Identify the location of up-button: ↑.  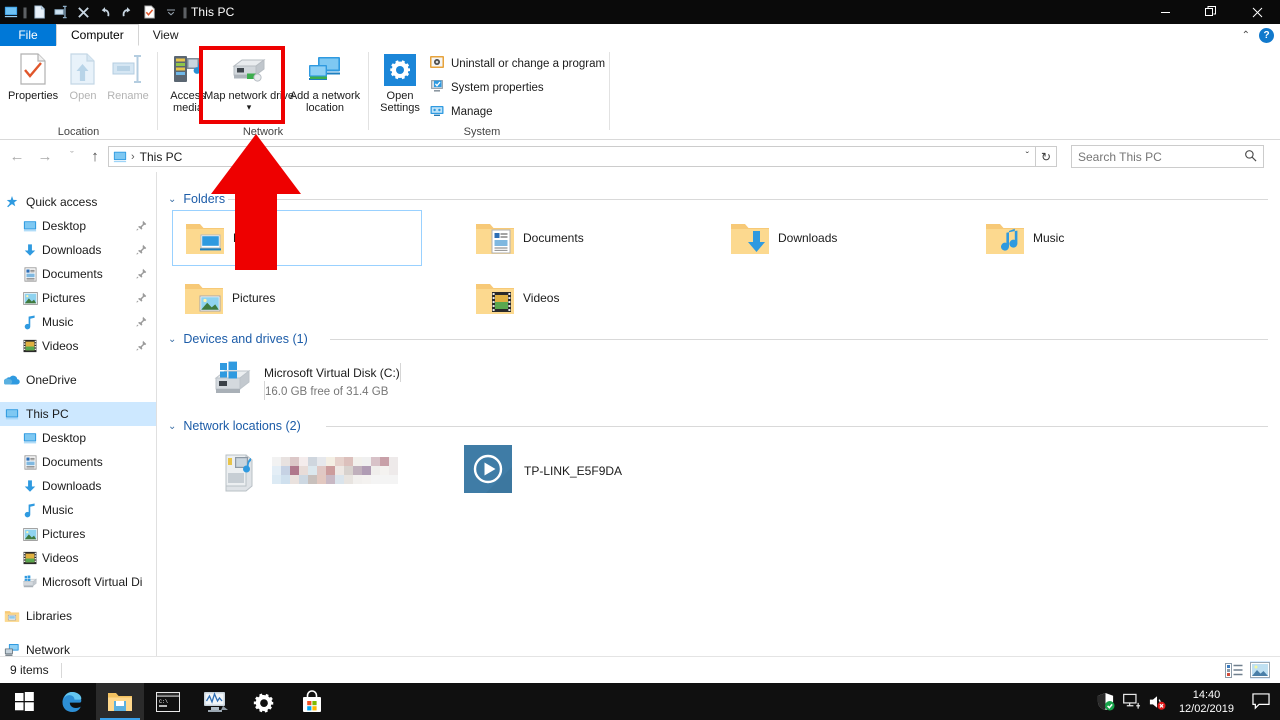
(95, 156).